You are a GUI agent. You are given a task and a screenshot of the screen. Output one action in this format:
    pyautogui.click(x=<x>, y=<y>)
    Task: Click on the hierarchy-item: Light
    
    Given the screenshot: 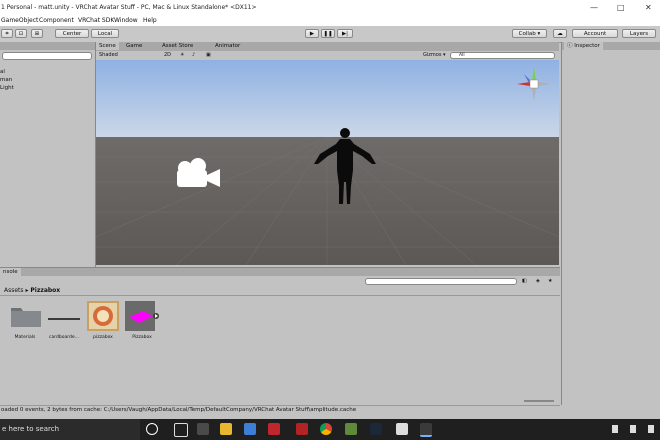 What is the action you would take?
    pyautogui.click(x=7, y=88)
    